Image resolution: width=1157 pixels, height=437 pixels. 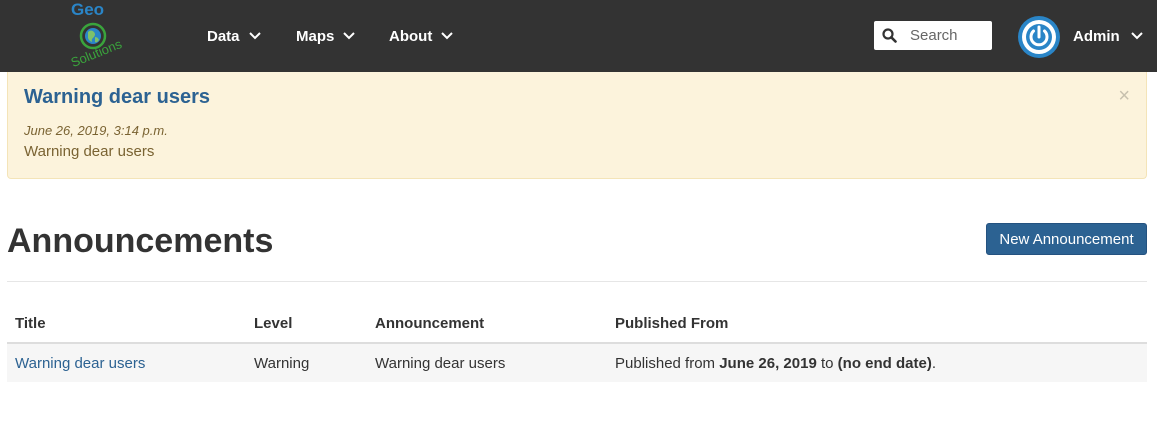 I want to click on alert-date: June 26, 2019, 3:14 p.m., so click(x=96, y=130).